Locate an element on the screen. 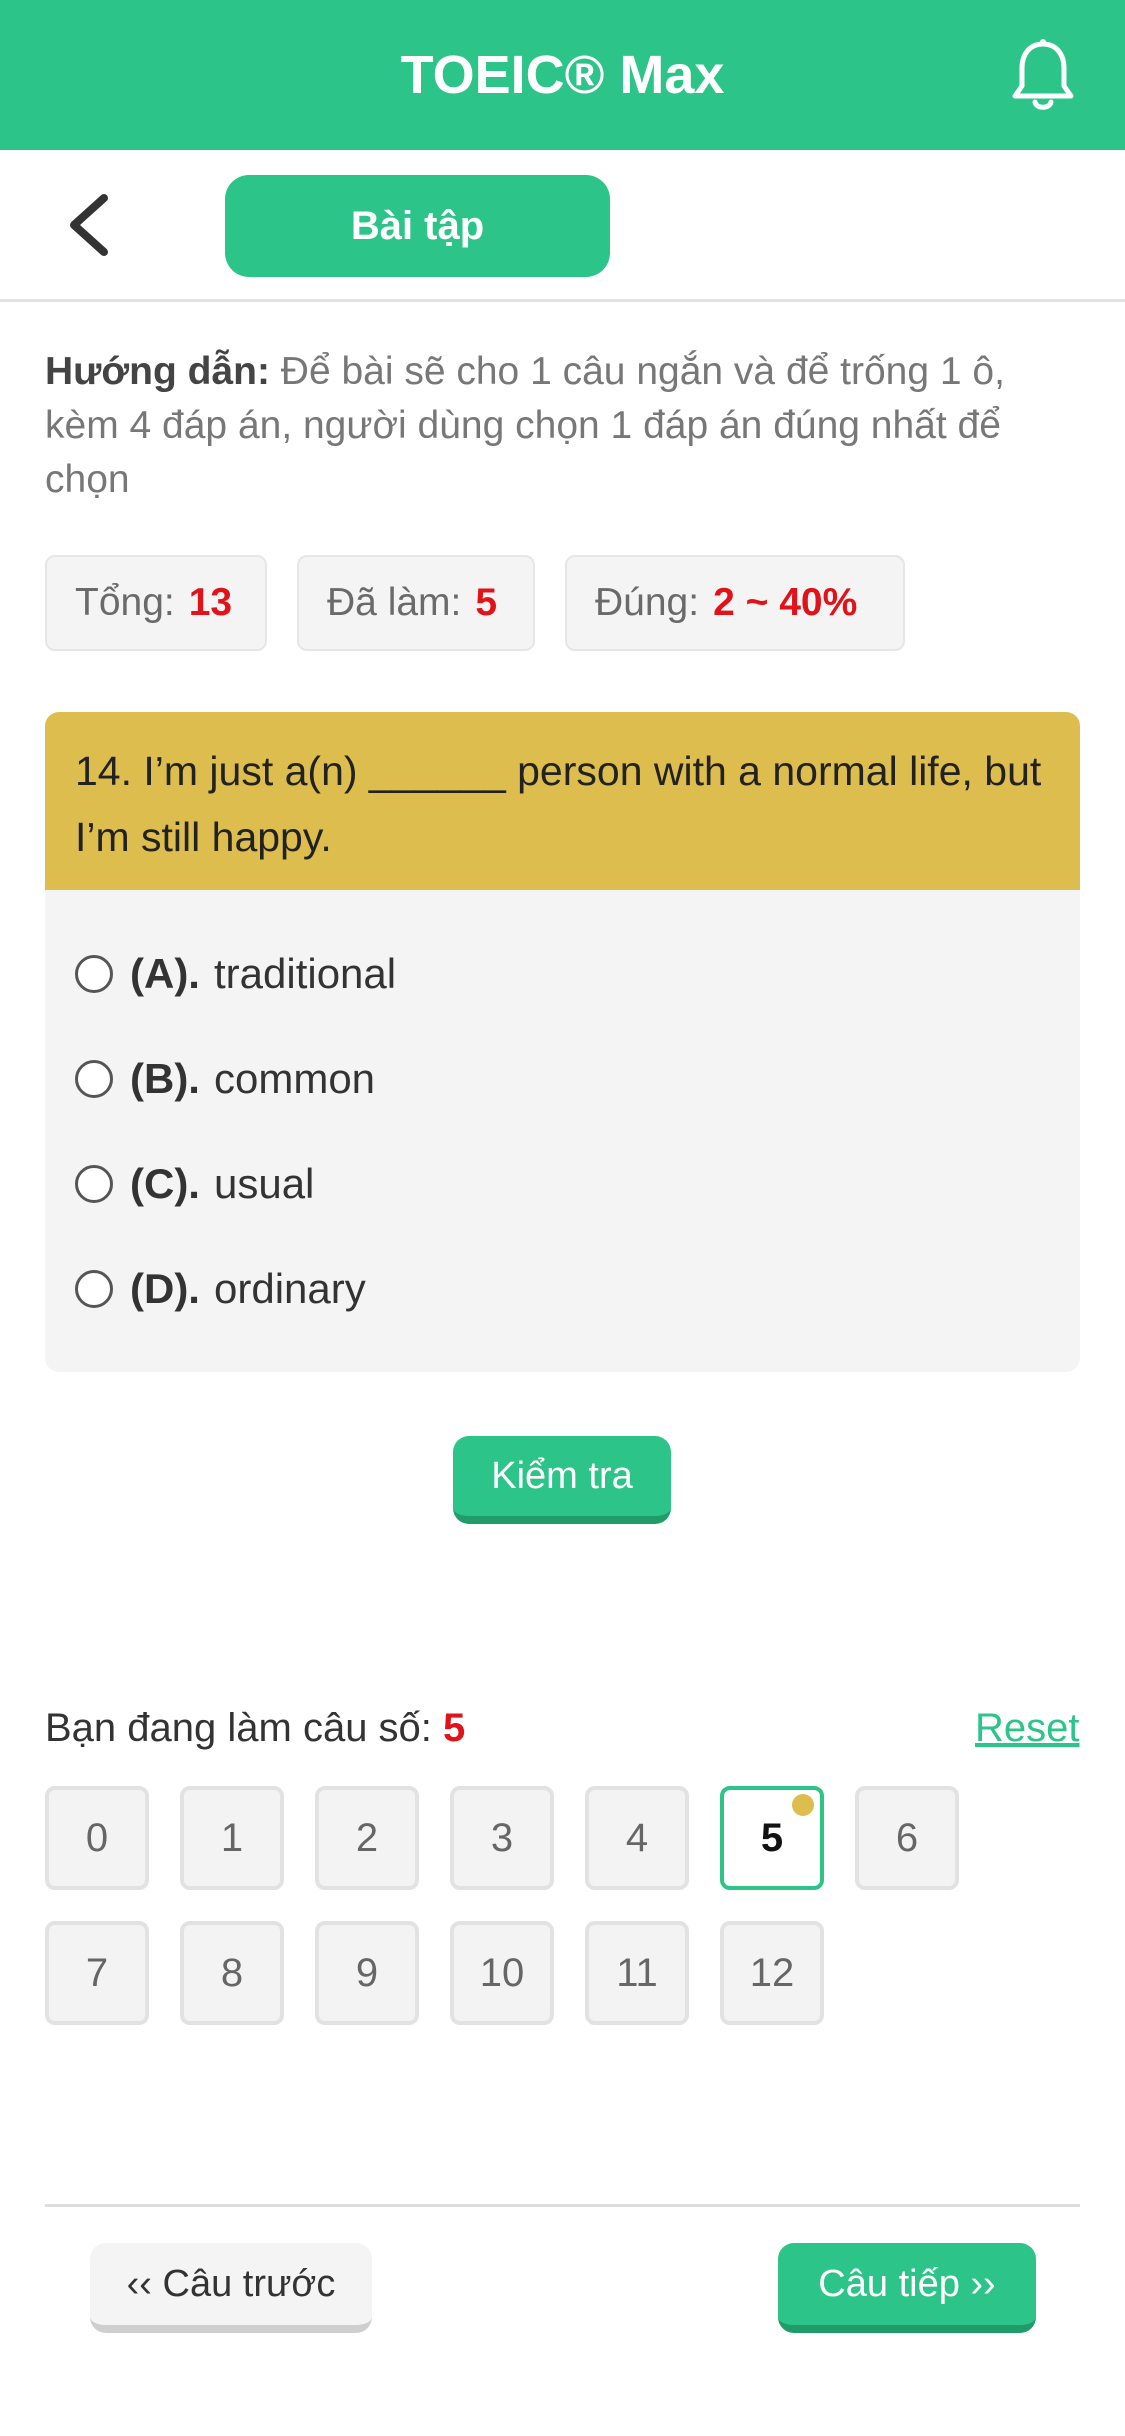 The height and width of the screenshot is (2436, 1125). question-number-5-label: 5 is located at coordinates (772, 1838).